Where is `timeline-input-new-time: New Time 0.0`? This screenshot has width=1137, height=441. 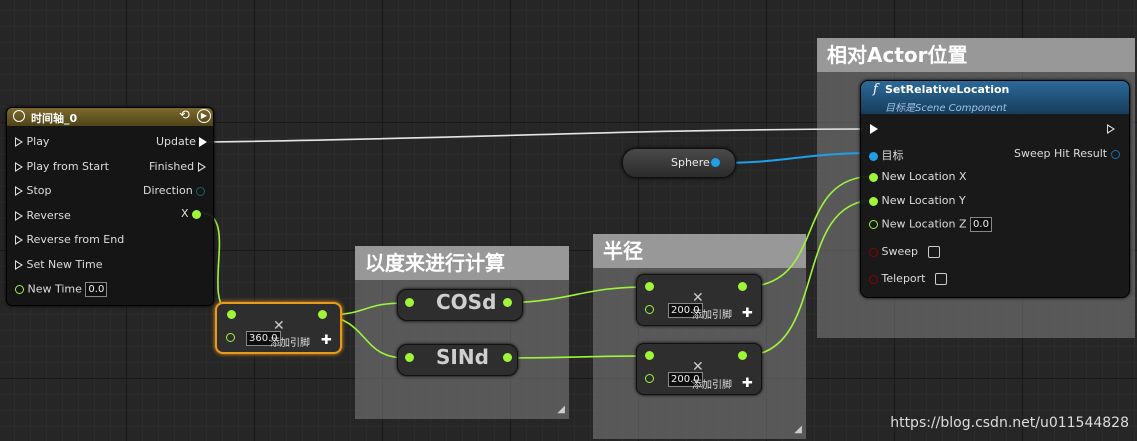 timeline-input-new-time: New Time 0.0 is located at coordinates (61, 289).